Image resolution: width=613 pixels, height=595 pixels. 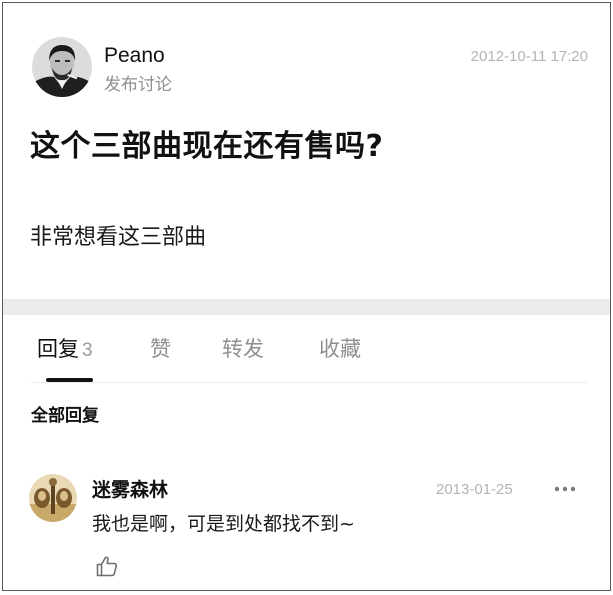 What do you see at coordinates (65, 416) in the screenshot?
I see `all-replies-heading: 全部回复` at bounding box center [65, 416].